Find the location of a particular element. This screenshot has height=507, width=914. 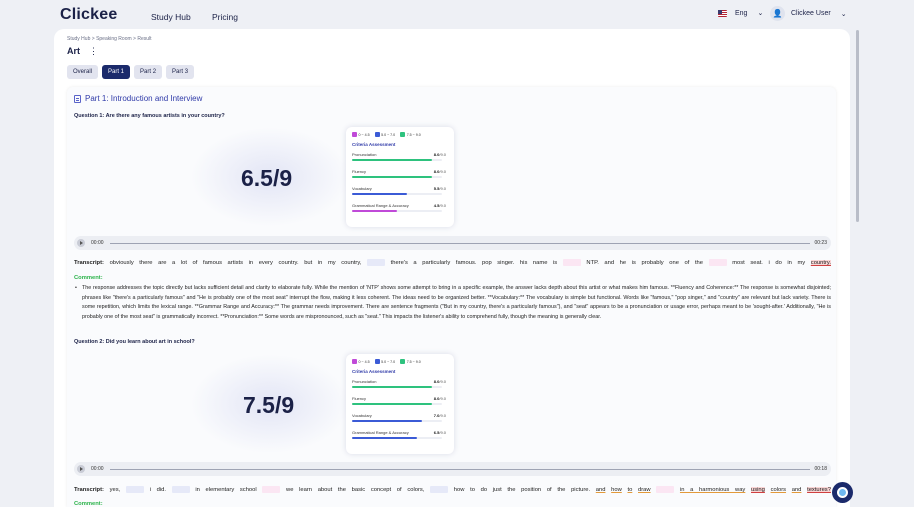

user-menu: 👤 Clickee User ⌄ is located at coordinates (808, 13).